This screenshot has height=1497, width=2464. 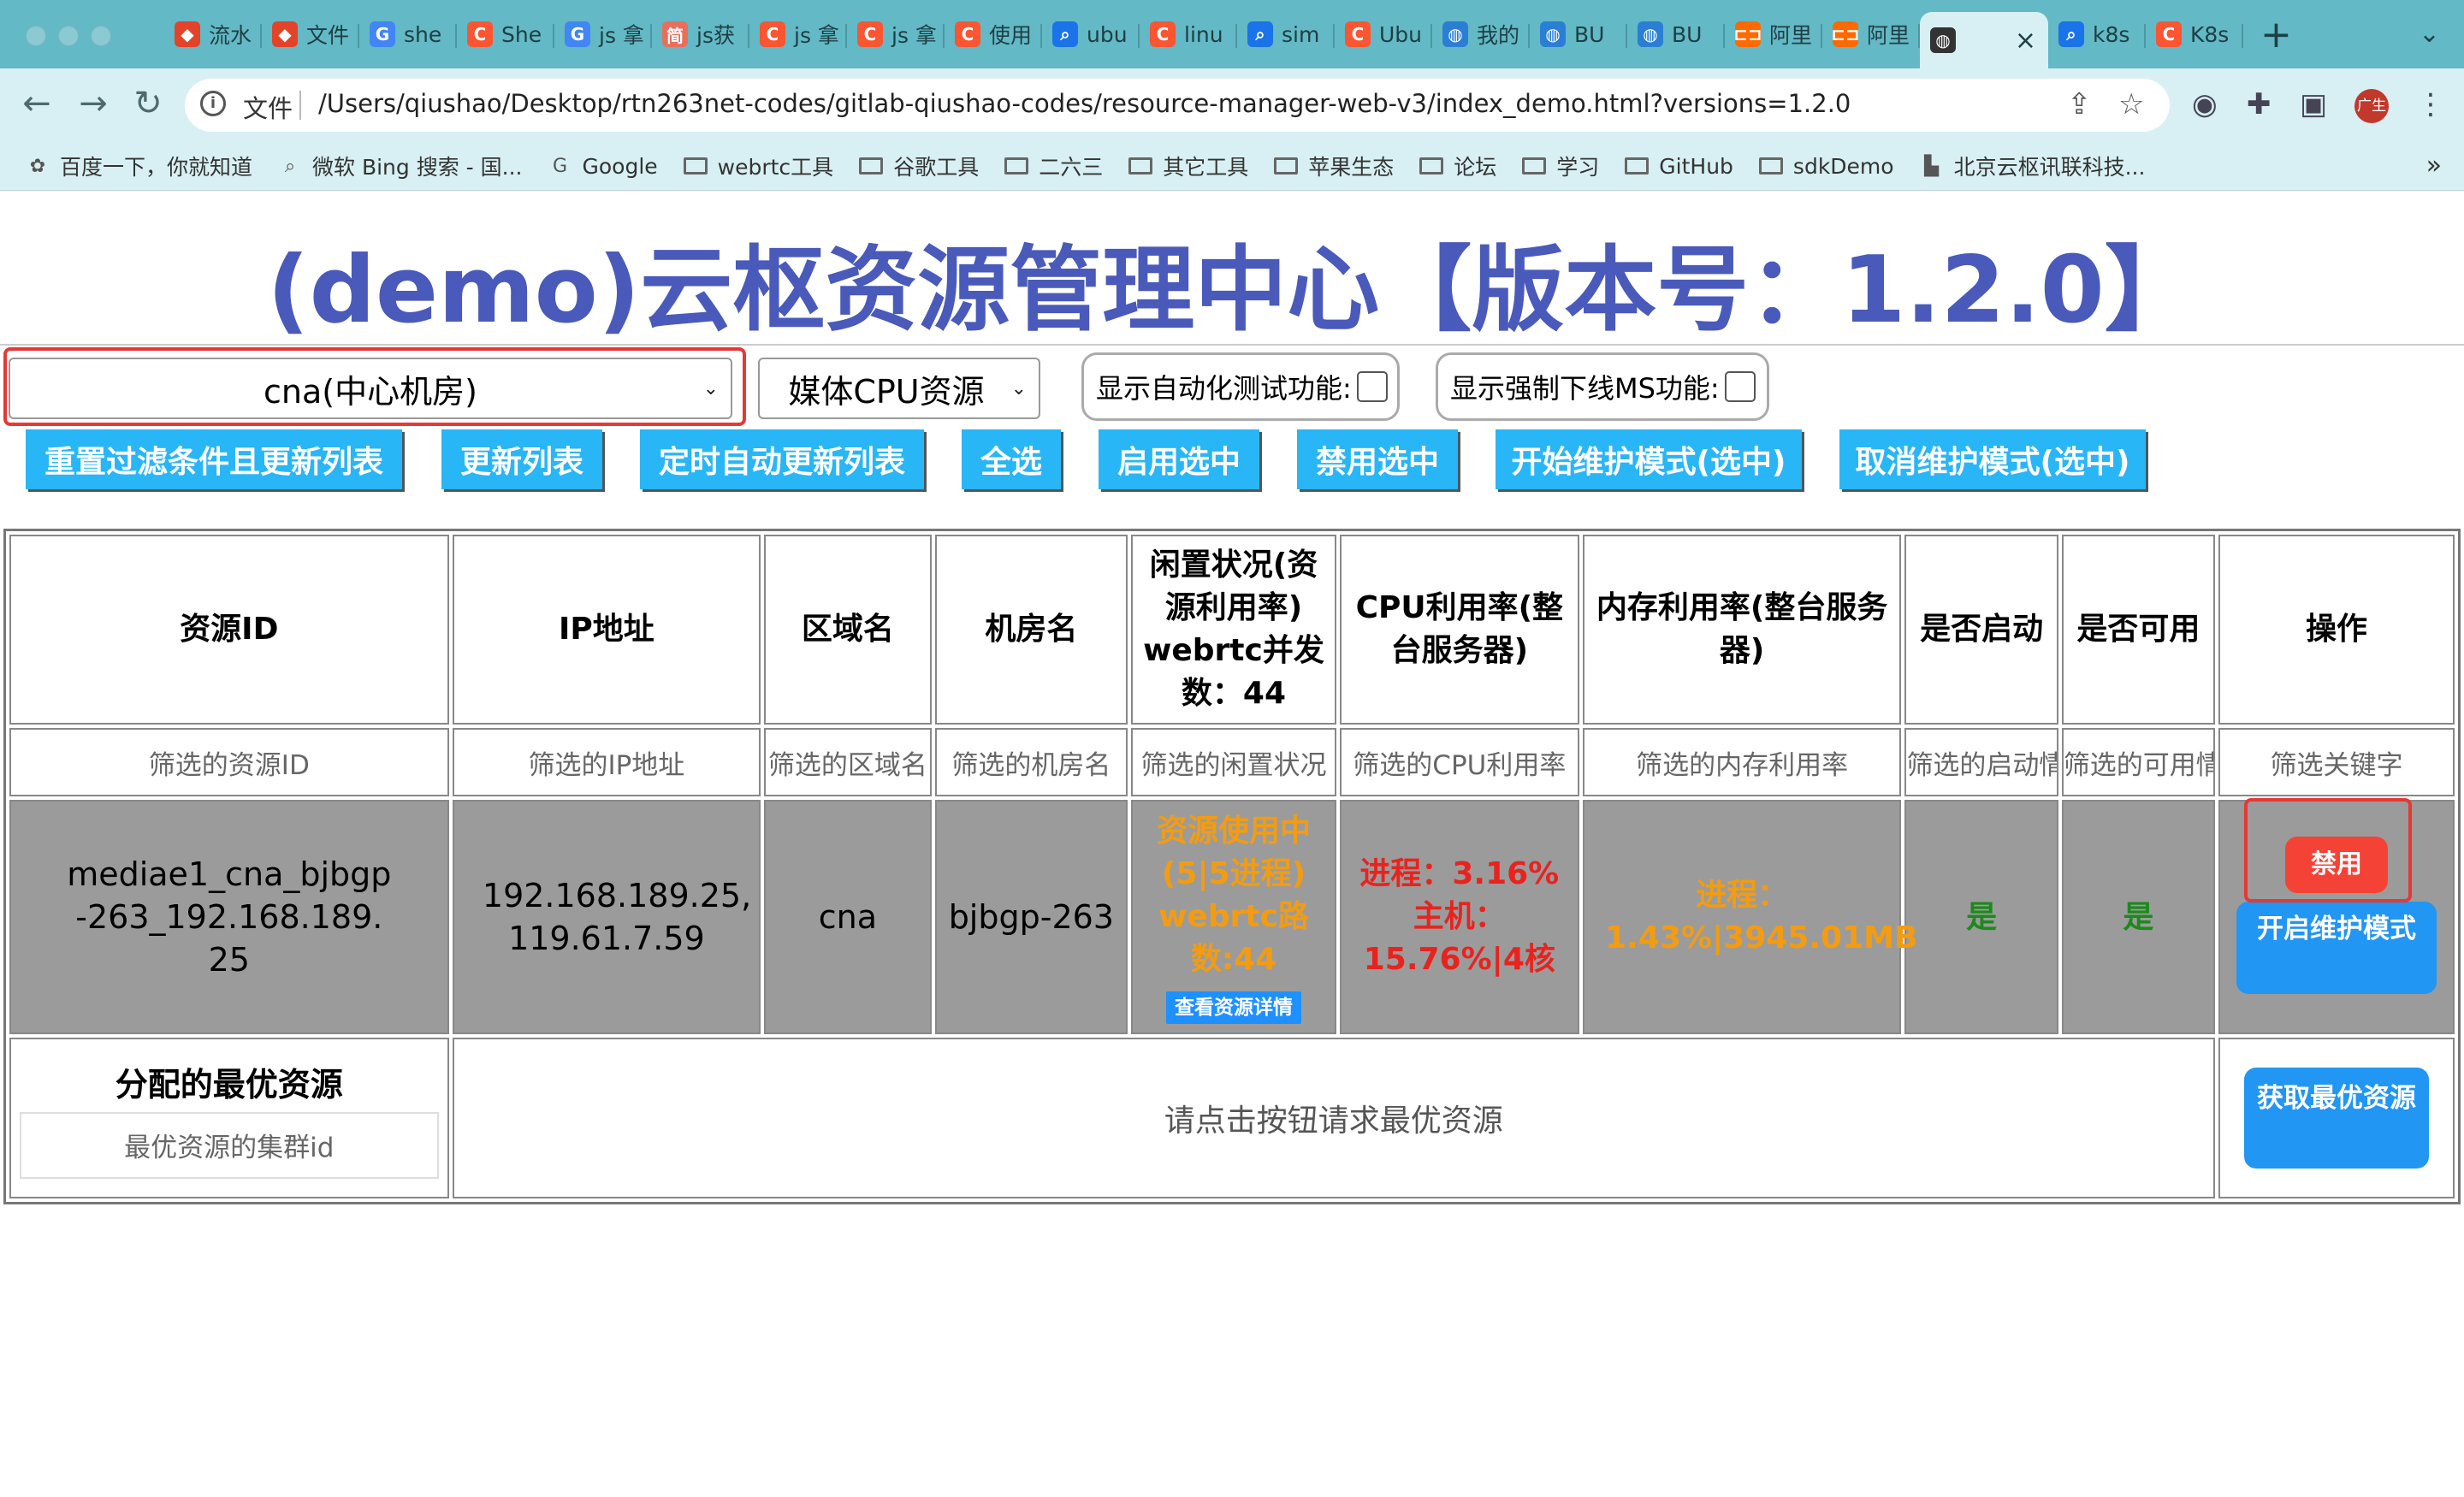 I want to click on bookmark-item: 谷歌工具, so click(x=919, y=166).